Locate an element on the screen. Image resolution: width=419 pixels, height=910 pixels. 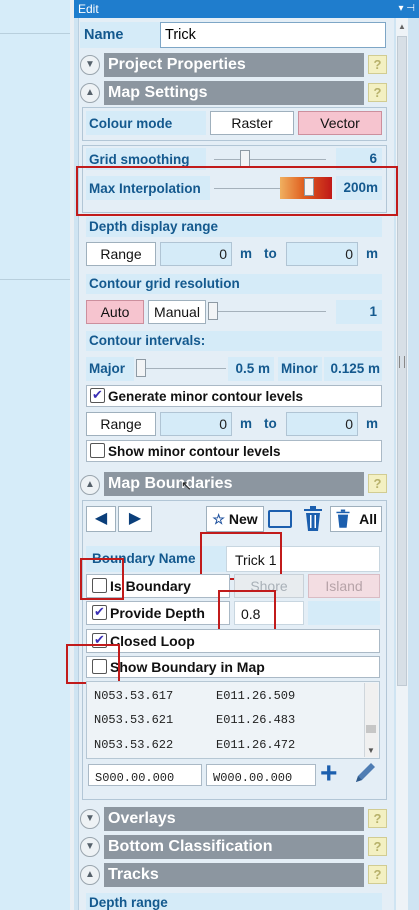
auto-button: Auto is located at coordinates (115, 312).